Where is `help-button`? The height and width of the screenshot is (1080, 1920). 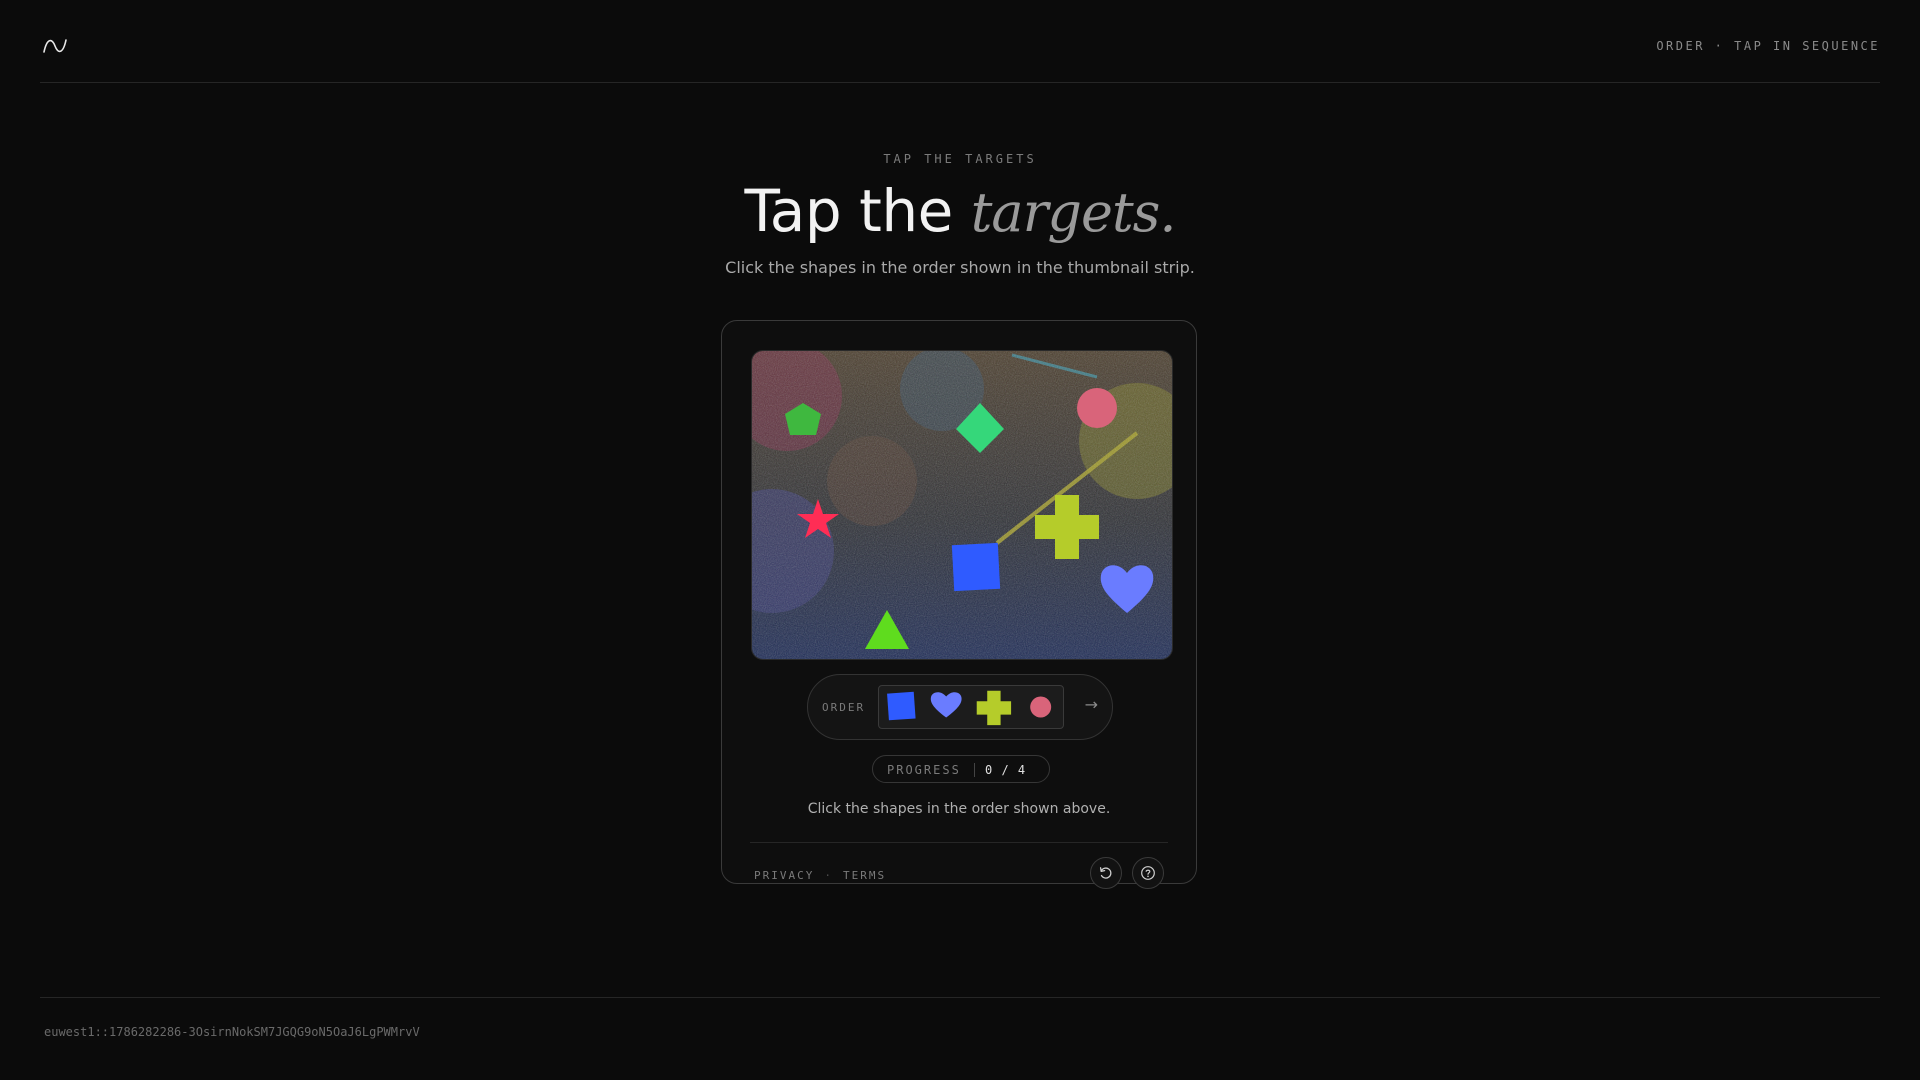
help-button is located at coordinates (1148, 873).